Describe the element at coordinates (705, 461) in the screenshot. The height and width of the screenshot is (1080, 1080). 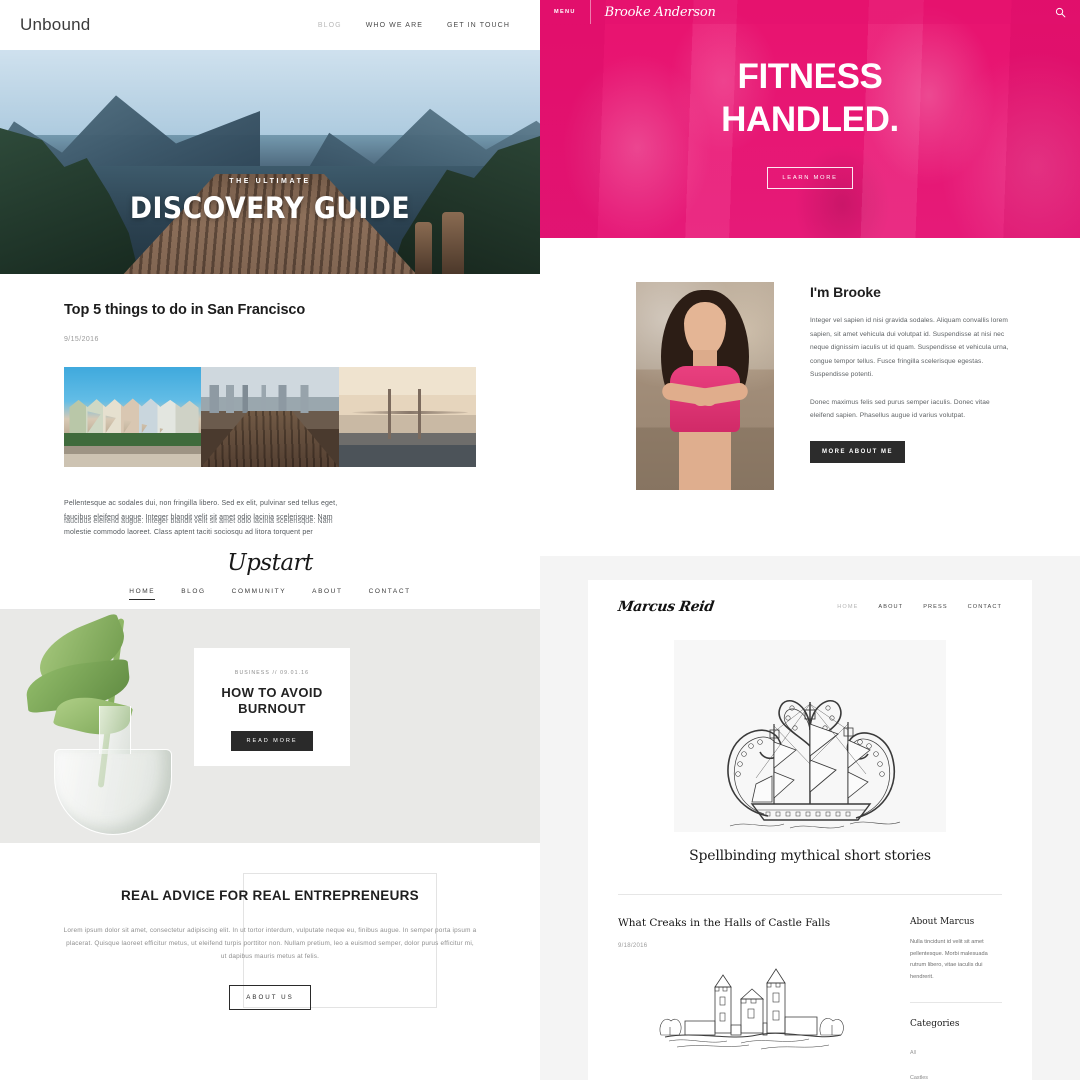
I see `portrait-waist` at that location.